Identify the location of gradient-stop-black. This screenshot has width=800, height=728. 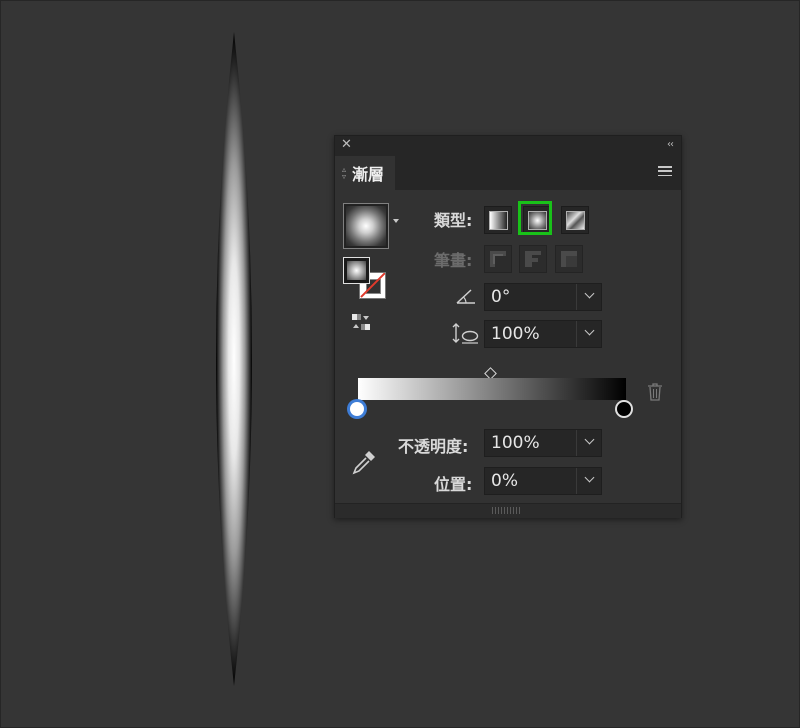
(624, 409).